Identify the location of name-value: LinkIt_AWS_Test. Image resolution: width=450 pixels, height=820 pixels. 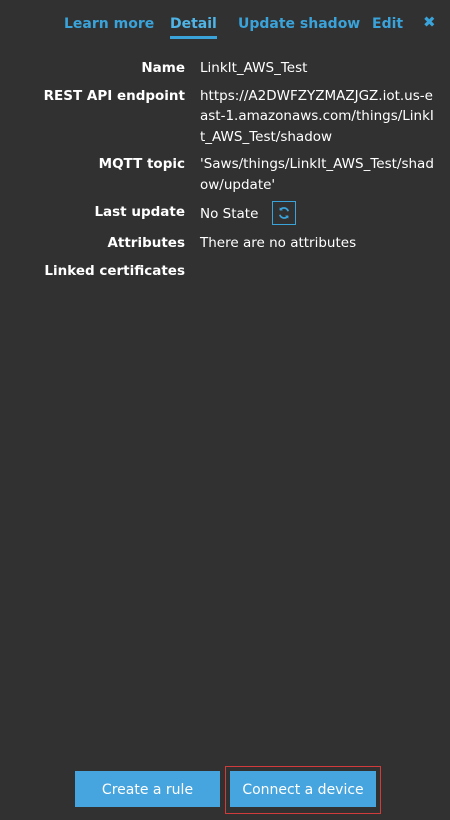
(254, 68).